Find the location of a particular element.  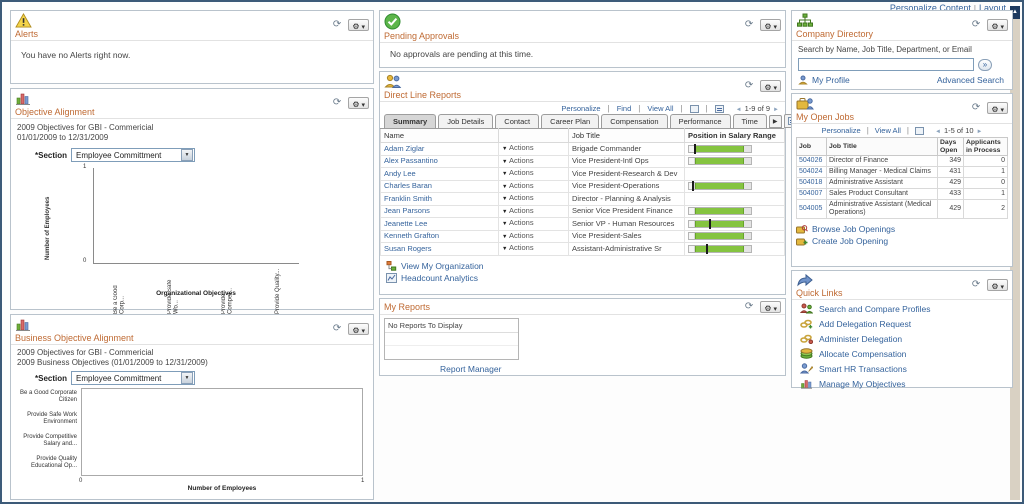

job-id-link: 504024 is located at coordinates (810, 171).